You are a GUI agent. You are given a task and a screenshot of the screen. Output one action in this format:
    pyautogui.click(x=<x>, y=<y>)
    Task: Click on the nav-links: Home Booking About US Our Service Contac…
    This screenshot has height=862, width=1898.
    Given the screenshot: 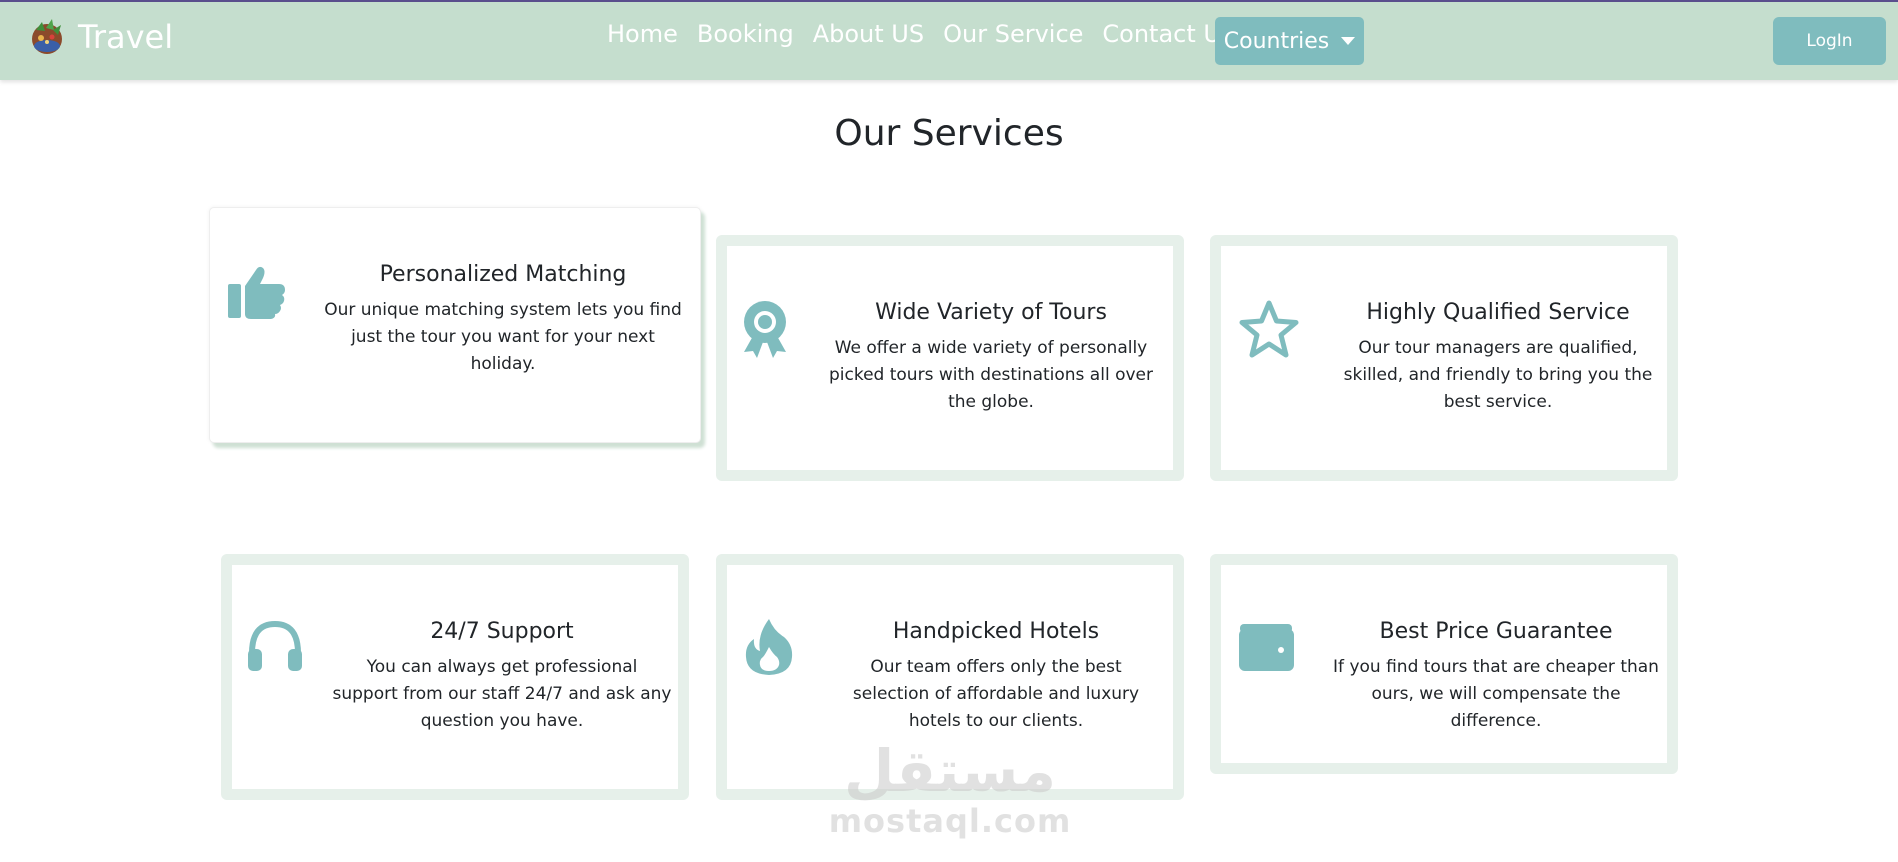 What is the action you would take?
    pyautogui.click(x=929, y=34)
    